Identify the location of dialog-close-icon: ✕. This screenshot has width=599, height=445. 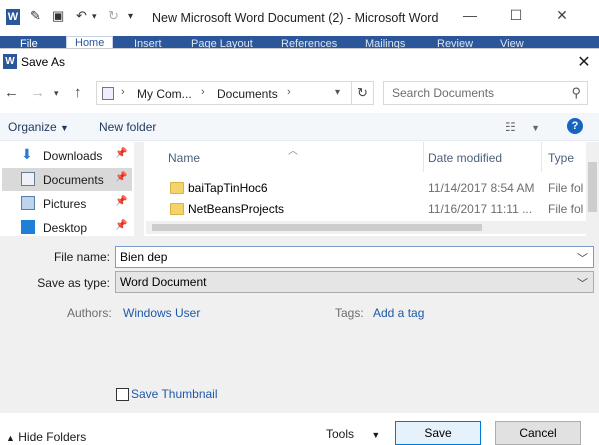
(584, 62).